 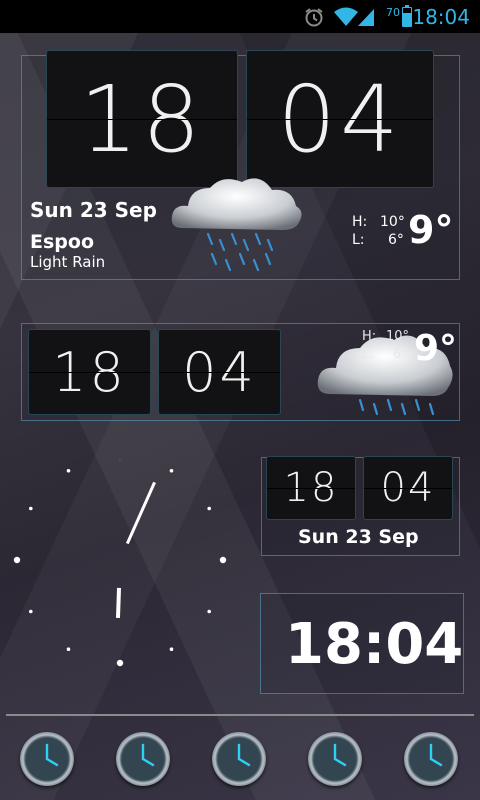 What do you see at coordinates (240, 16) in the screenshot?
I see `status-bar: 70 18:04` at bounding box center [240, 16].